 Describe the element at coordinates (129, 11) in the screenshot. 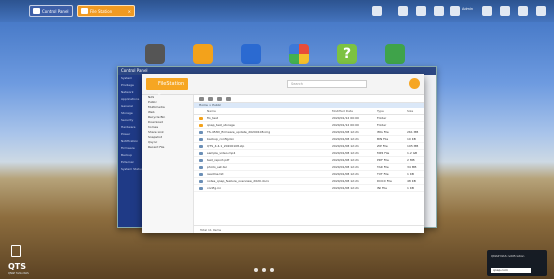

I see `close-icon: ×` at that location.